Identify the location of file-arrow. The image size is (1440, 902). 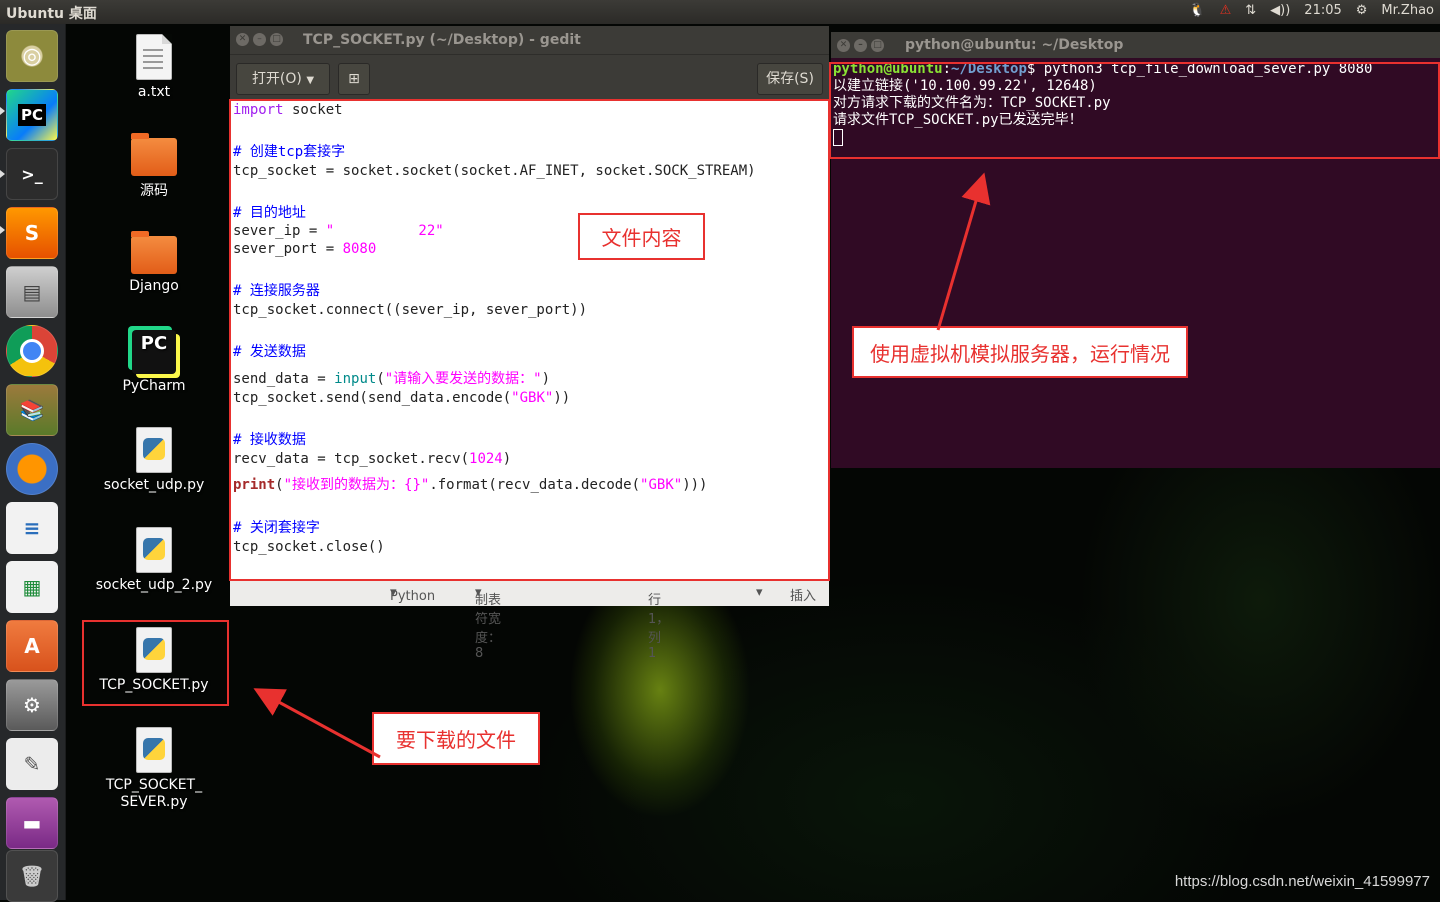
(317, 723).